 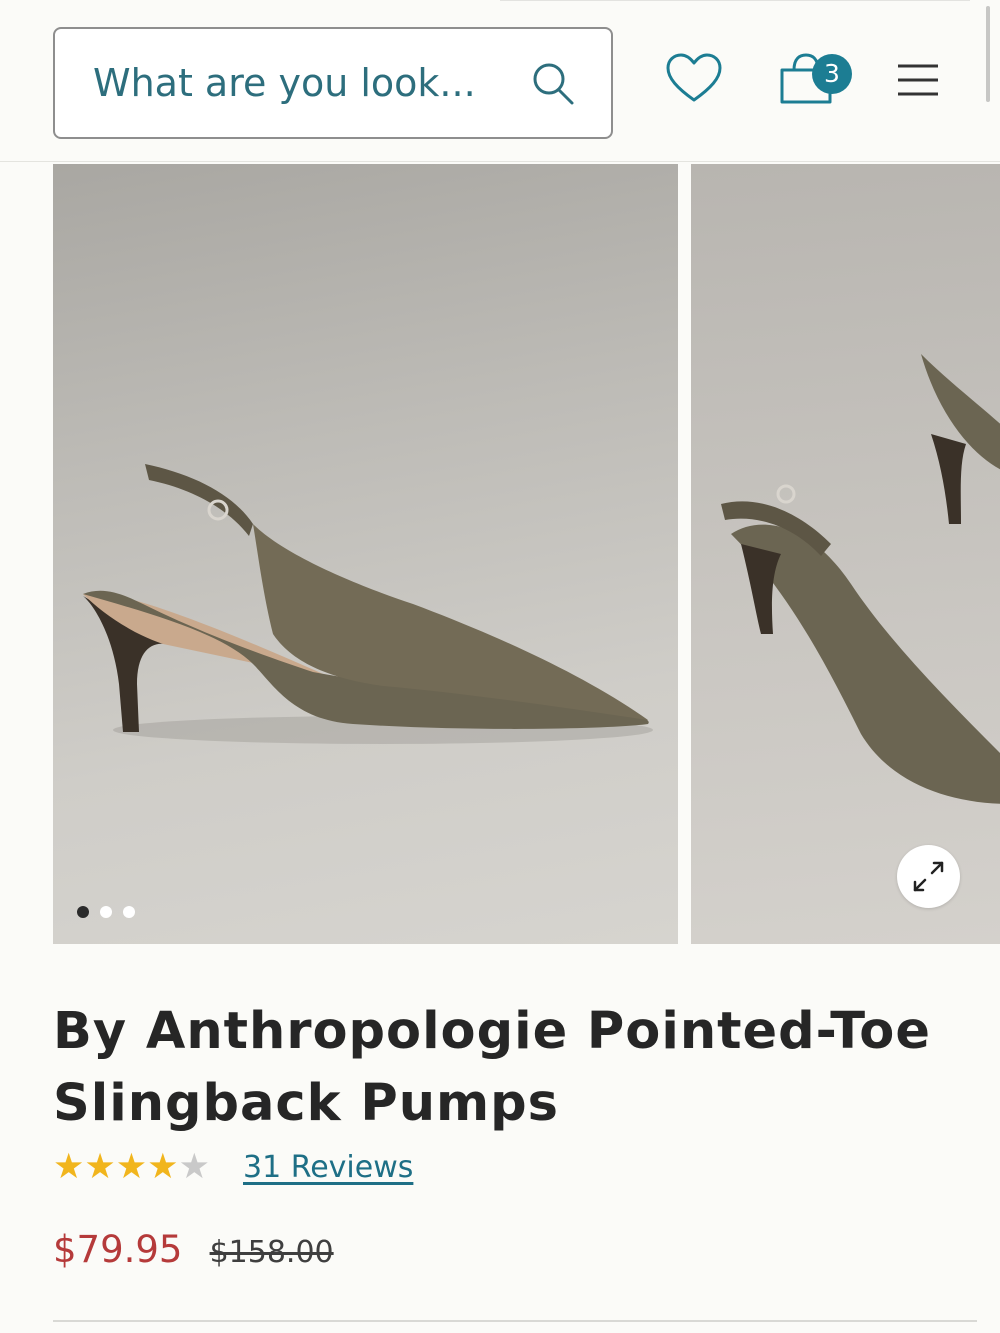 I want to click on header-top-divider, so click(x=735, y=0).